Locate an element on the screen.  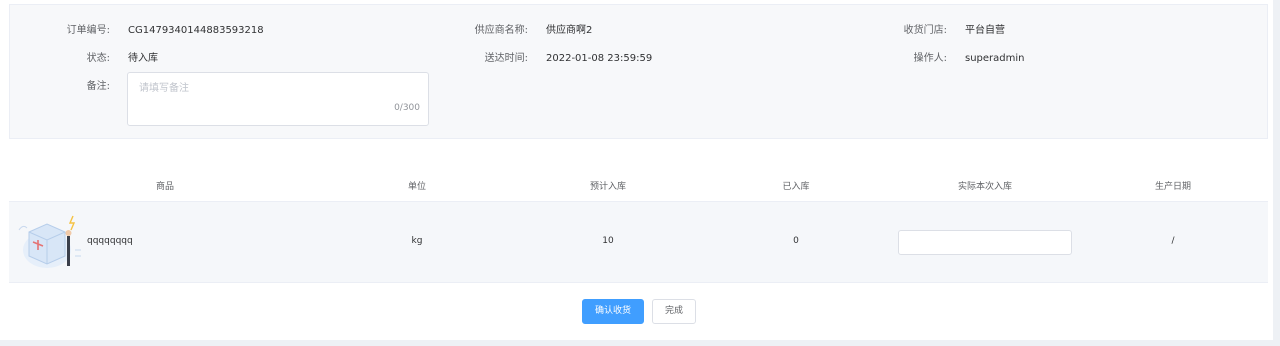
header-product: 商品 is located at coordinates (165, 187).